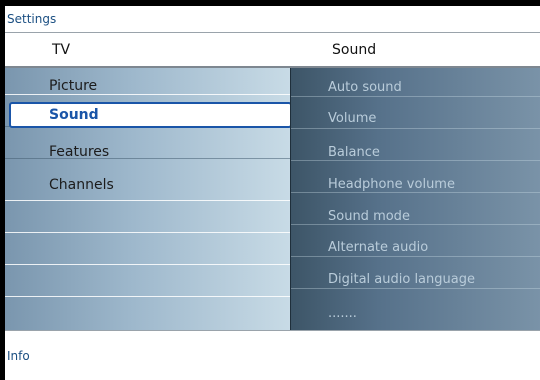 The width and height of the screenshot is (540, 380). Describe the element at coordinates (354, 153) in the screenshot. I see `submenu-item-balance: Balance` at that location.